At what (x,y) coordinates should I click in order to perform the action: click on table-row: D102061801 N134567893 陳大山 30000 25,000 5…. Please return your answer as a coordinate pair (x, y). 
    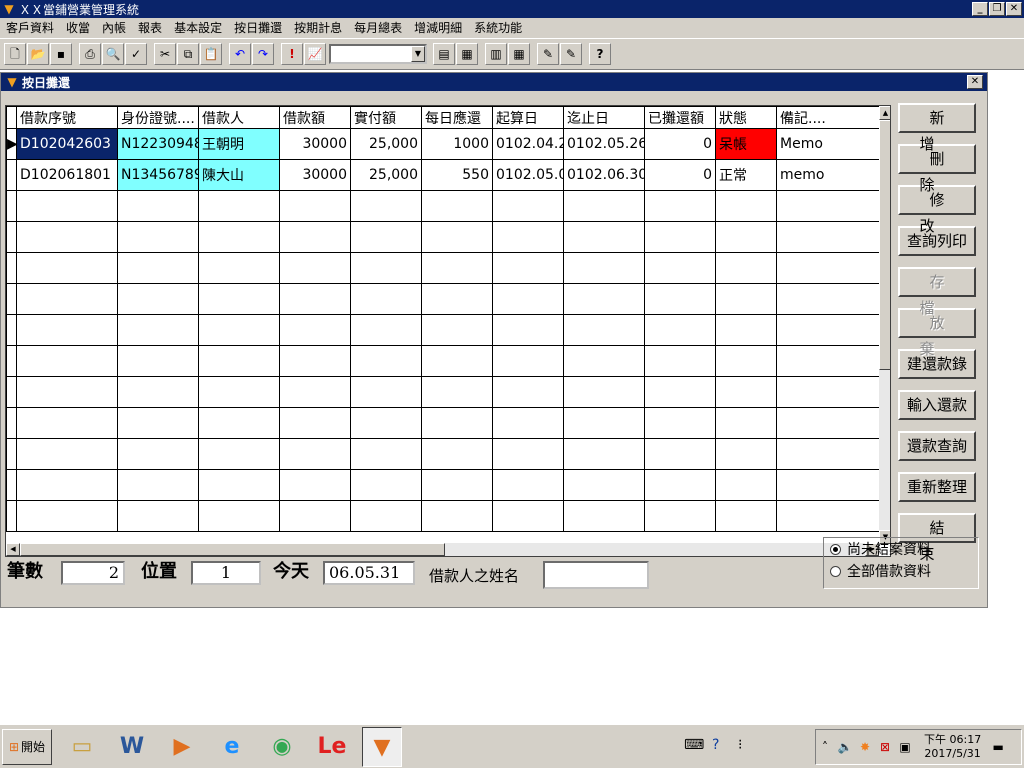
    Looking at the image, I should click on (443, 175).